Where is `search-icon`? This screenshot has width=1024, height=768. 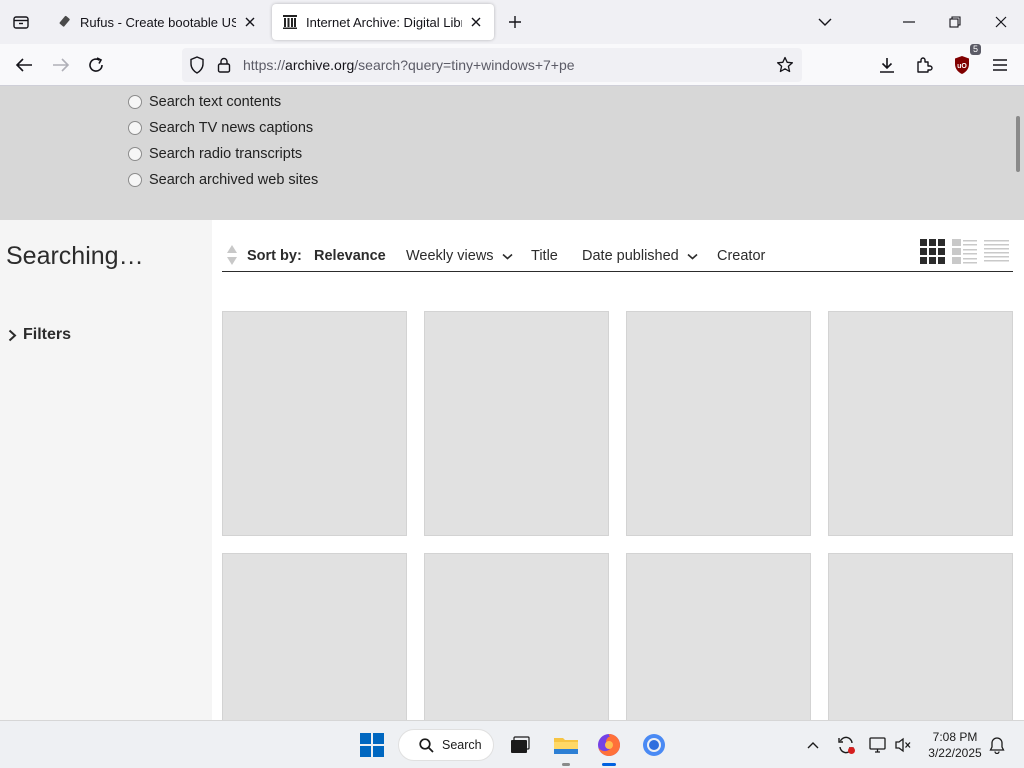
search-icon is located at coordinates (426, 745).